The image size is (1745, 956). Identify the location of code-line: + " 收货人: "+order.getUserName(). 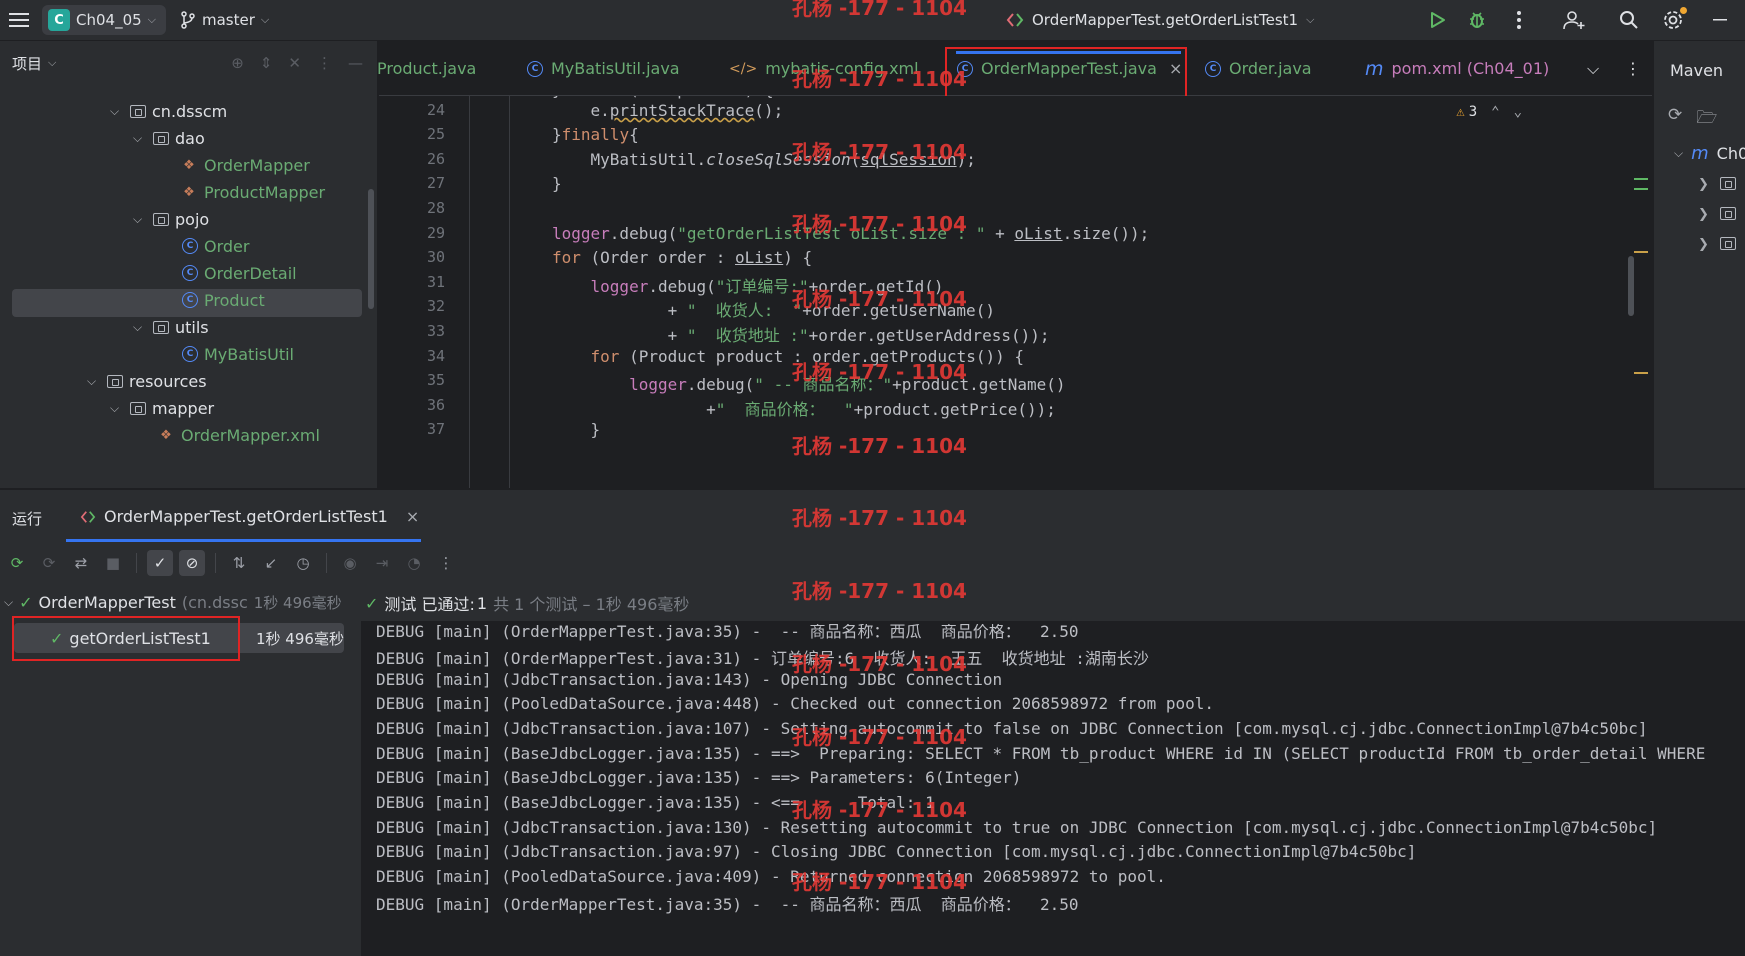
(773, 310).